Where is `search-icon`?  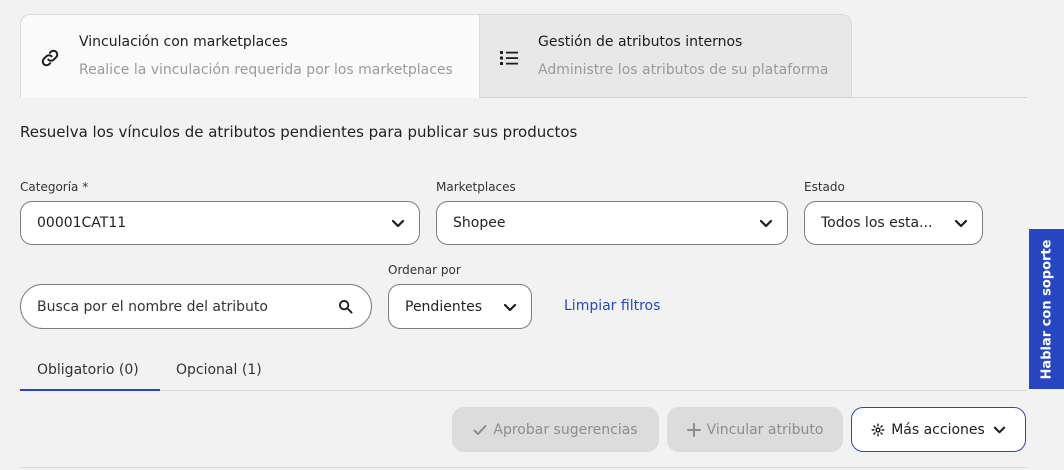 search-icon is located at coordinates (345, 306).